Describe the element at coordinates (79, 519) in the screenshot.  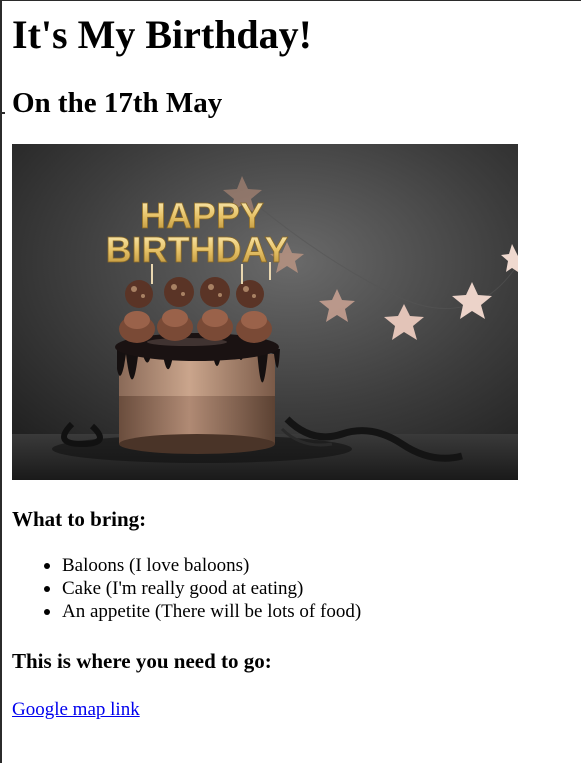
I see `what-to-bring-heading: What to bring:` at that location.